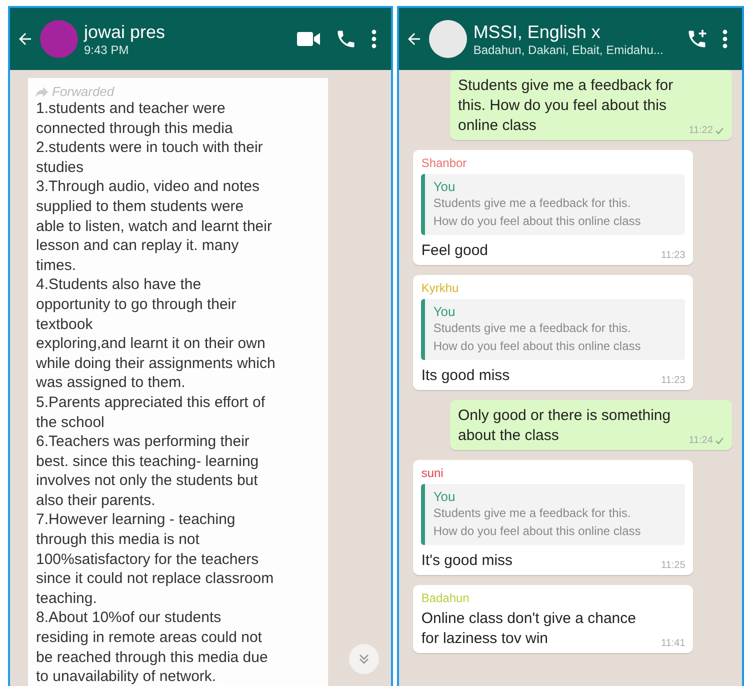  Describe the element at coordinates (467, 561) in the screenshot. I see `message-text: It's good miss` at that location.